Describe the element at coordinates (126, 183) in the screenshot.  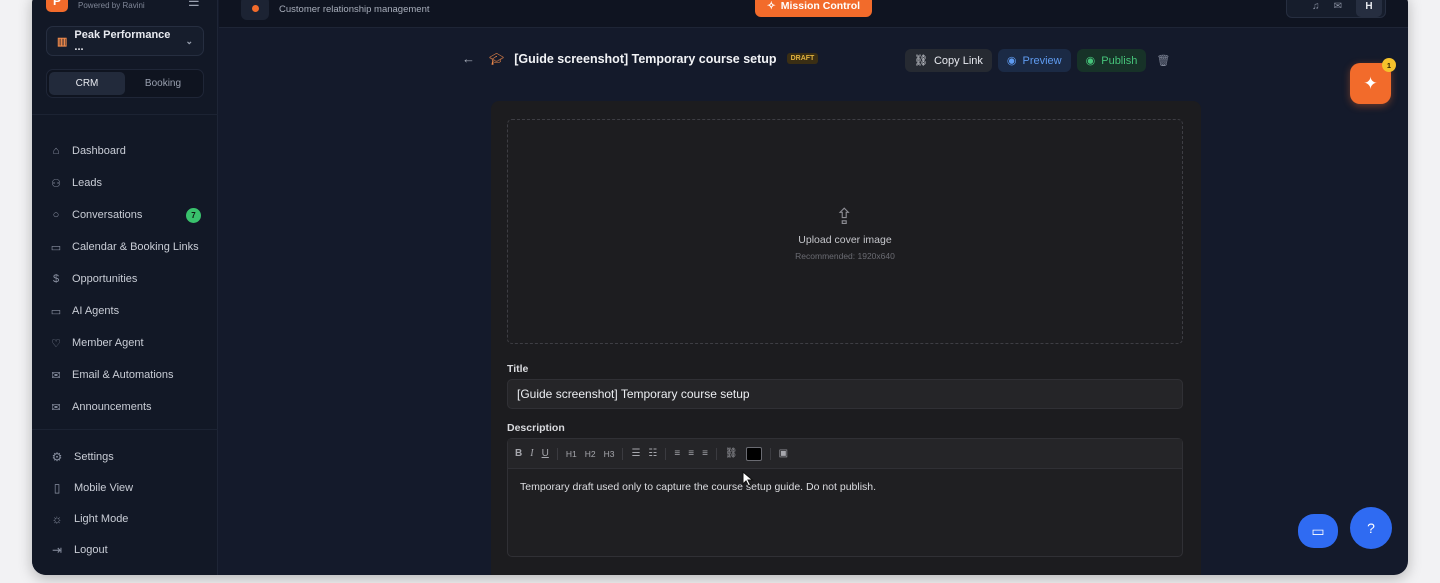
I see `sidebar-item-leads: ⚇ Leads` at that location.